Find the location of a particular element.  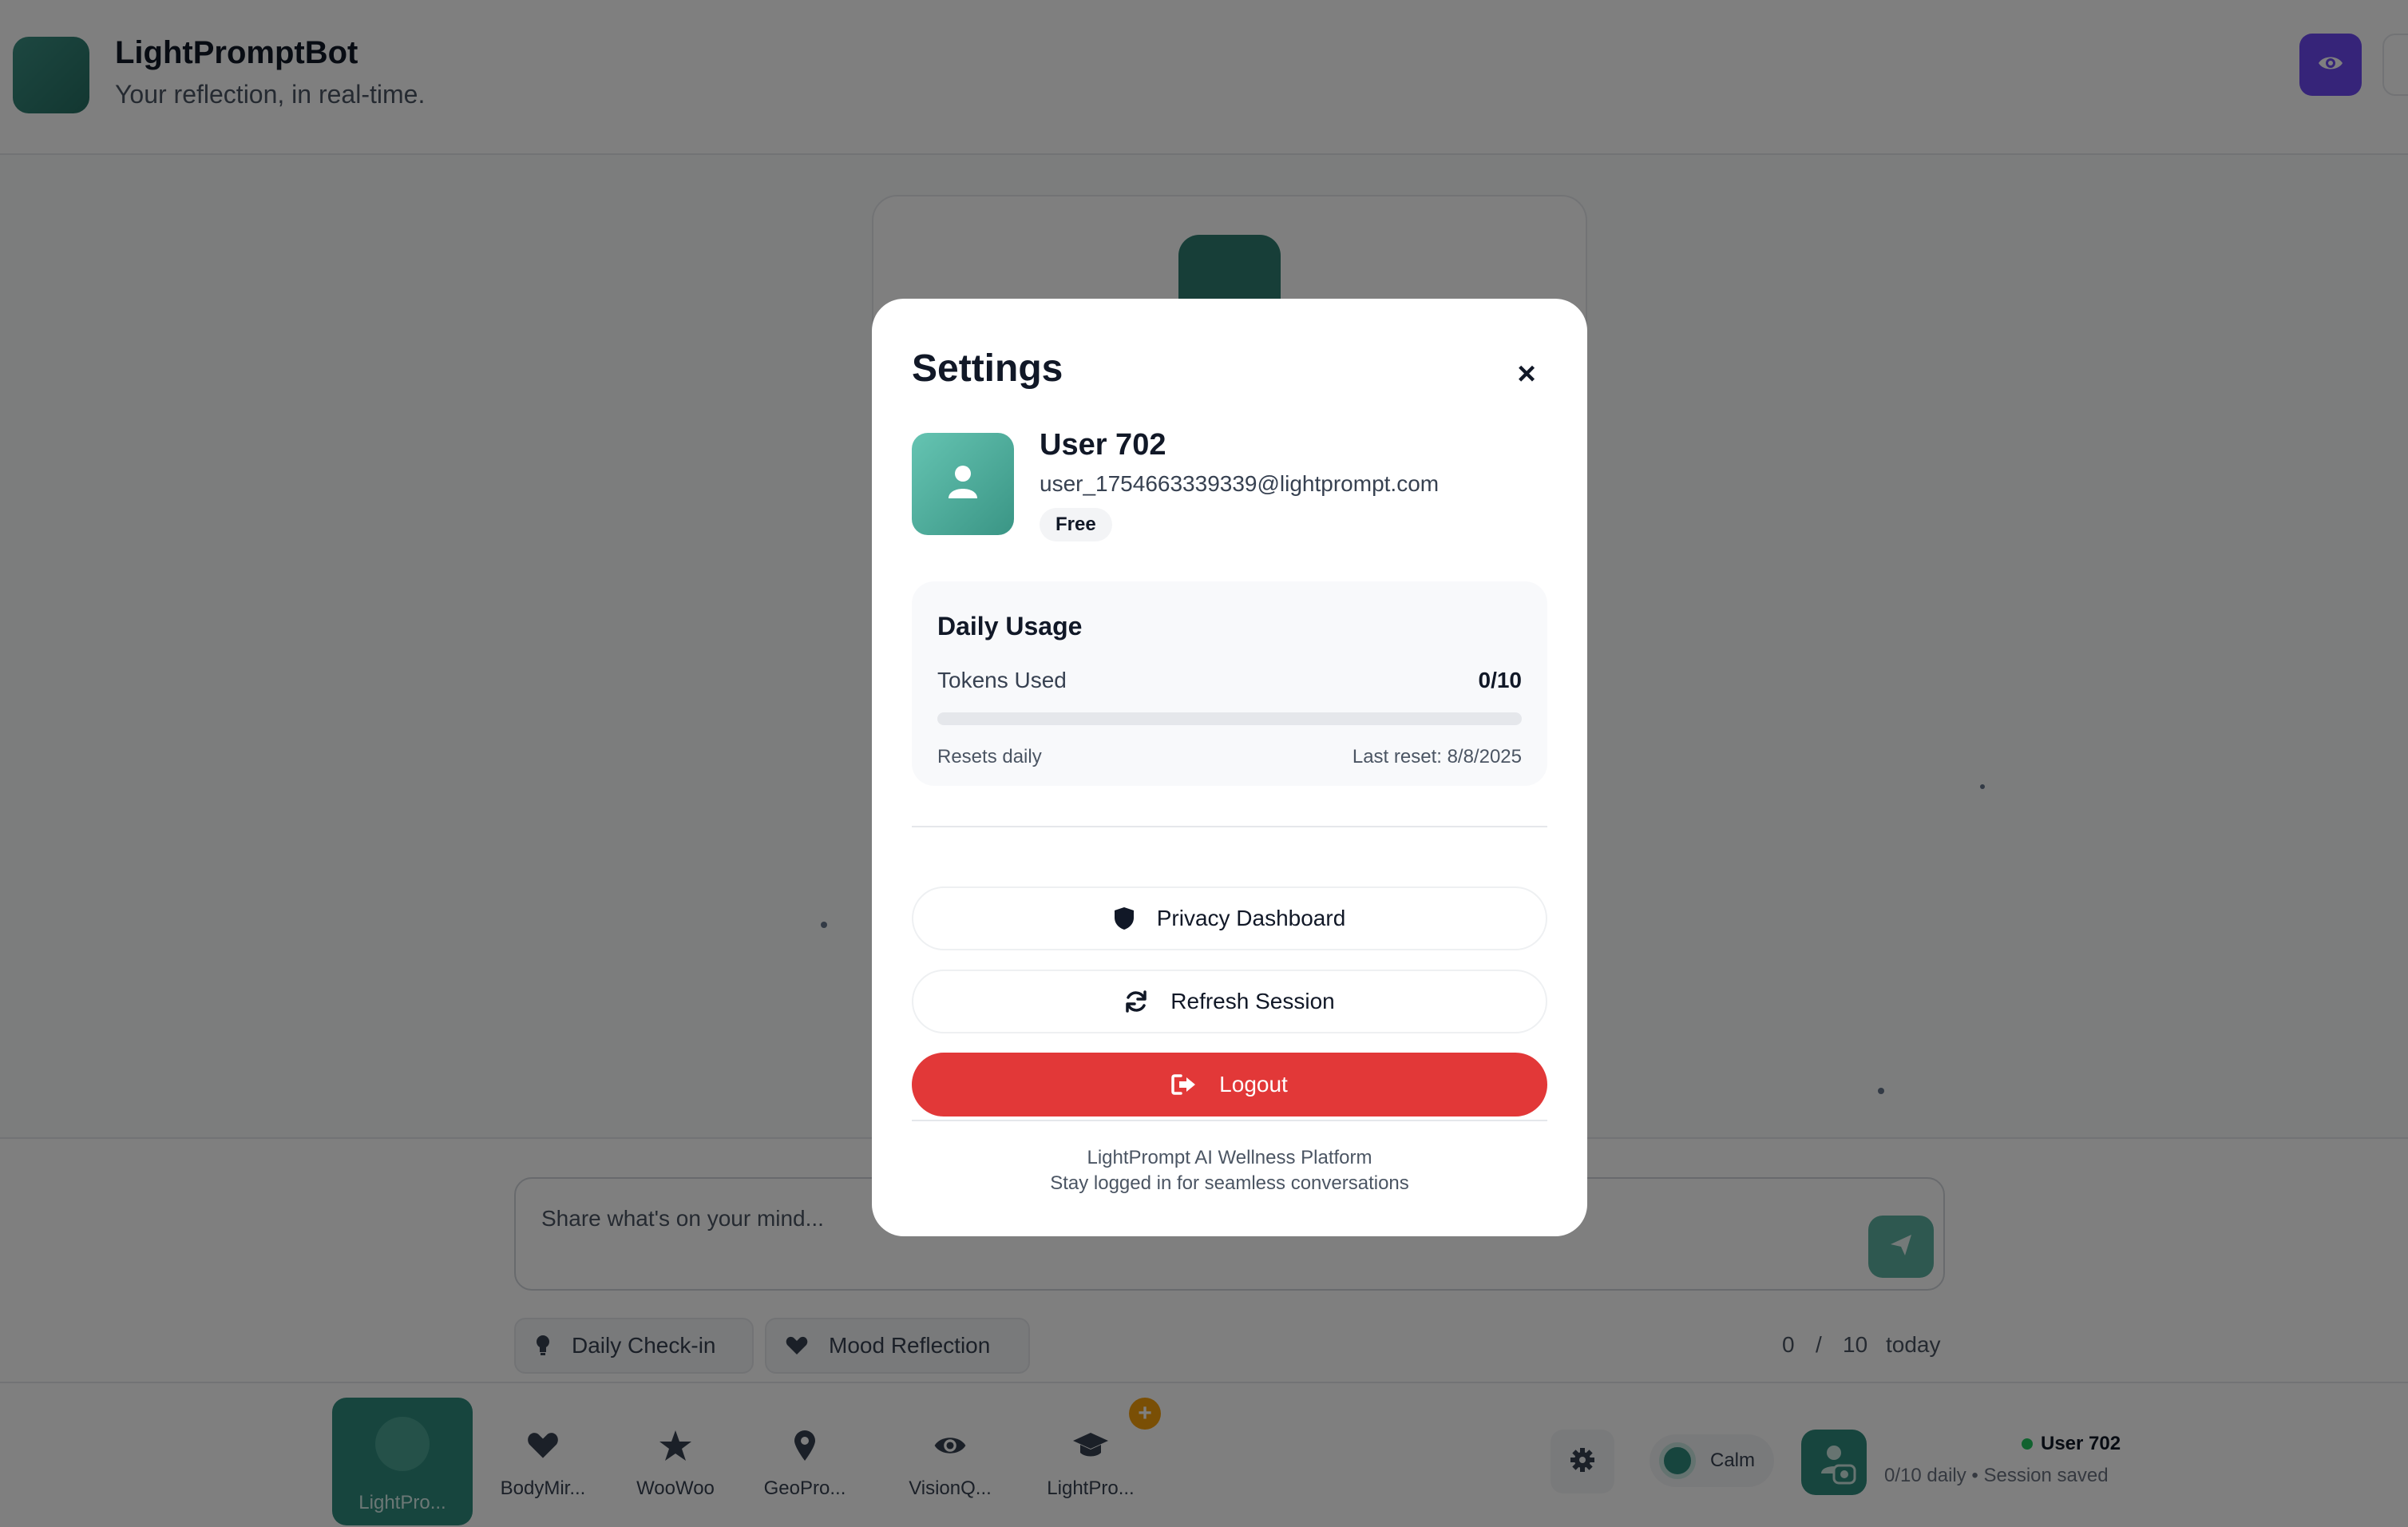

profile-avatar is located at coordinates (963, 484).